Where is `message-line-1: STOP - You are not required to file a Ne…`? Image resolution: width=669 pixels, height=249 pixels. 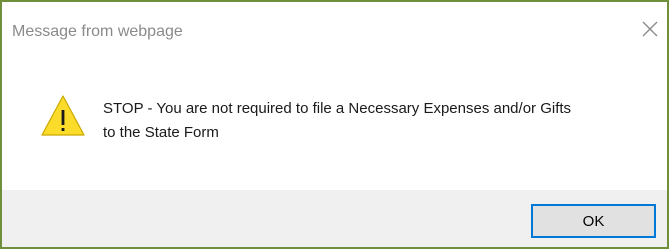
message-line-1: STOP - You are not required to file a Ne… is located at coordinates (337, 108).